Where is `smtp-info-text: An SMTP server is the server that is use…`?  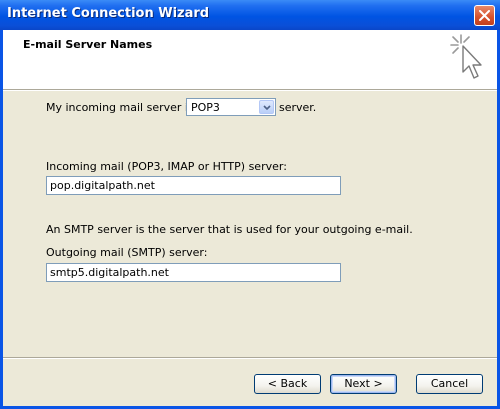 smtp-info-text: An SMTP server is the server that is use… is located at coordinates (229, 229).